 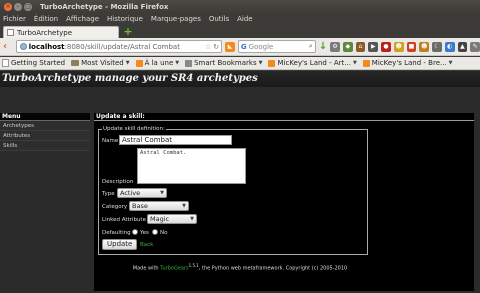 I want to click on menu-outils: Outils, so click(x=219, y=19).